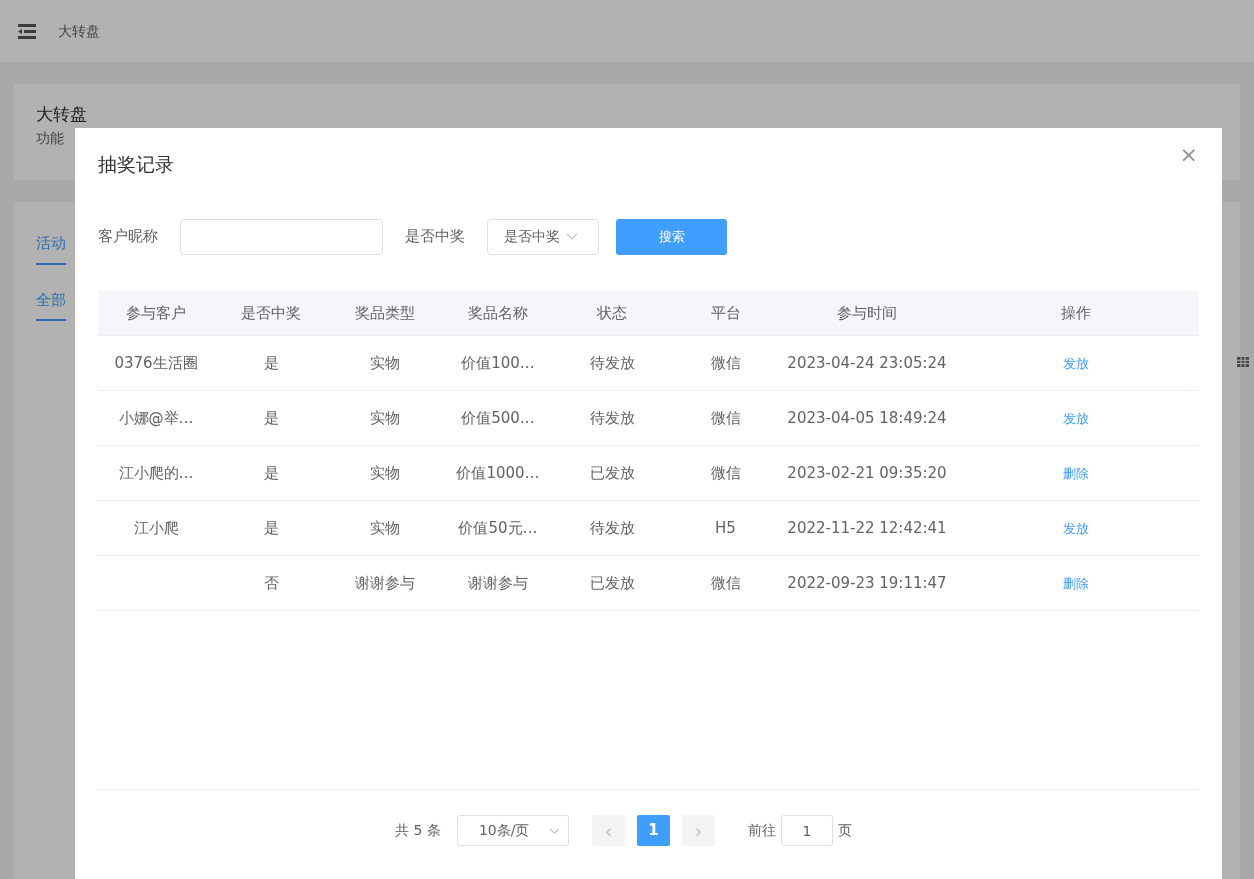  What do you see at coordinates (653, 830) in the screenshot?
I see `page-button: 1` at bounding box center [653, 830].